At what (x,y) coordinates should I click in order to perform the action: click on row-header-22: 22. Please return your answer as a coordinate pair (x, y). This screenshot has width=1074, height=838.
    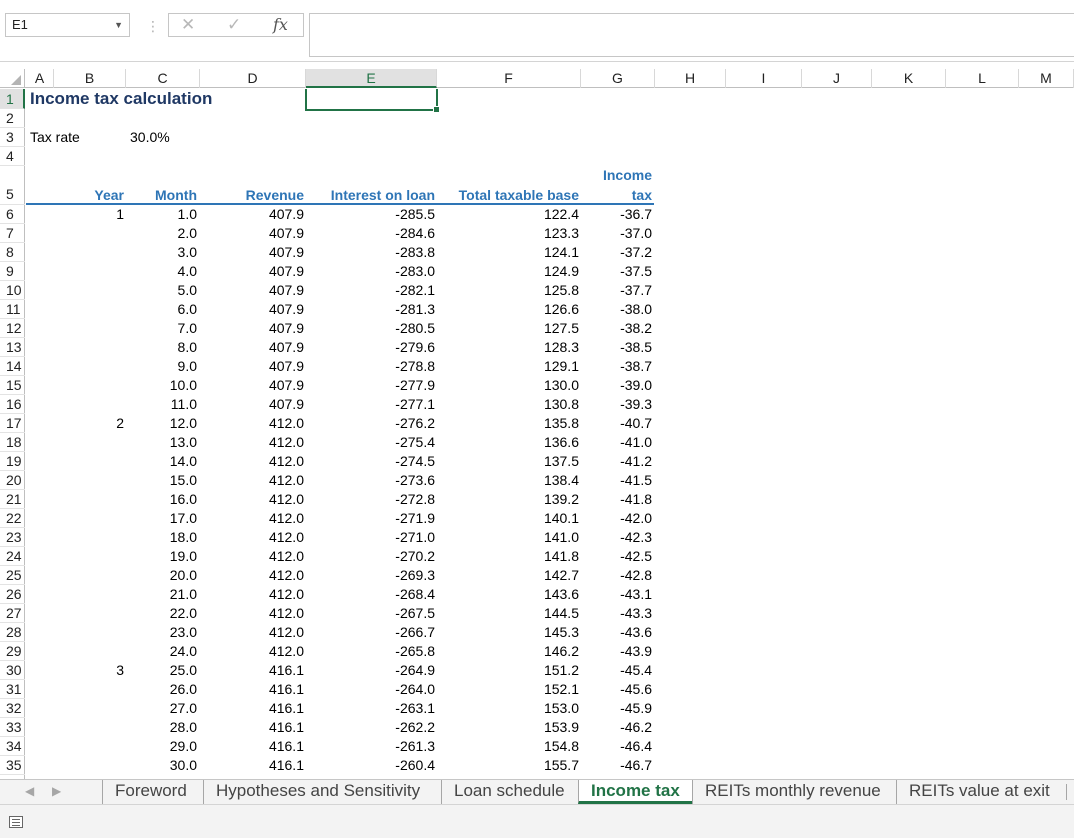
    Looking at the image, I should click on (12, 518).